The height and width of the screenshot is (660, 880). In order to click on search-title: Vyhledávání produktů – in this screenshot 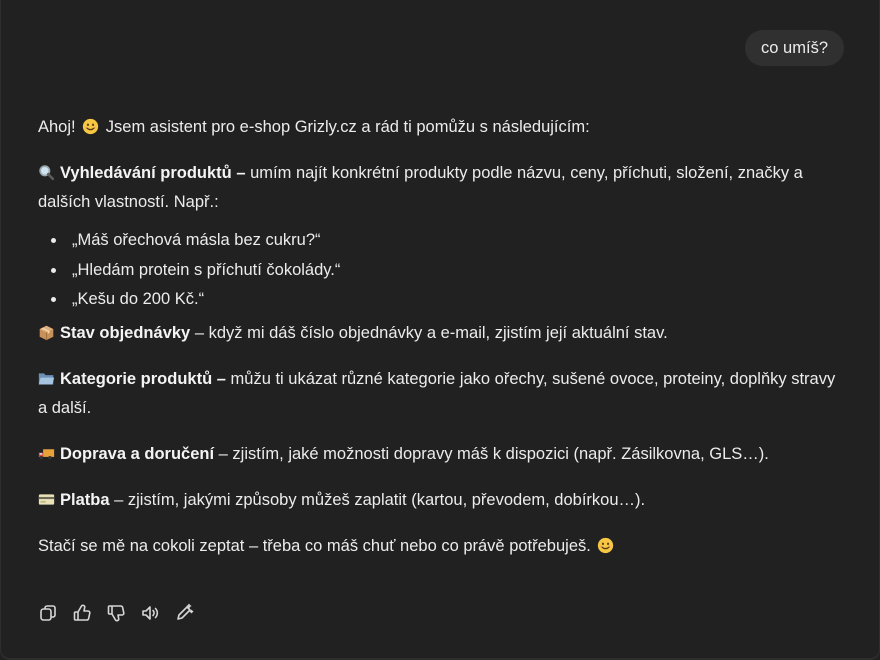, I will do `click(153, 173)`.